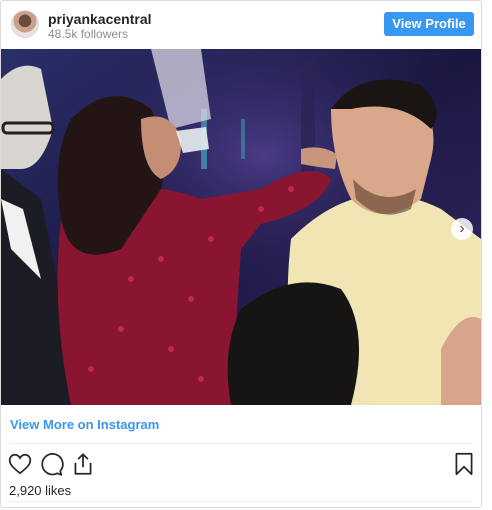 This screenshot has height=510, width=492. Describe the element at coordinates (83, 464) in the screenshot. I see `share-icon` at that location.